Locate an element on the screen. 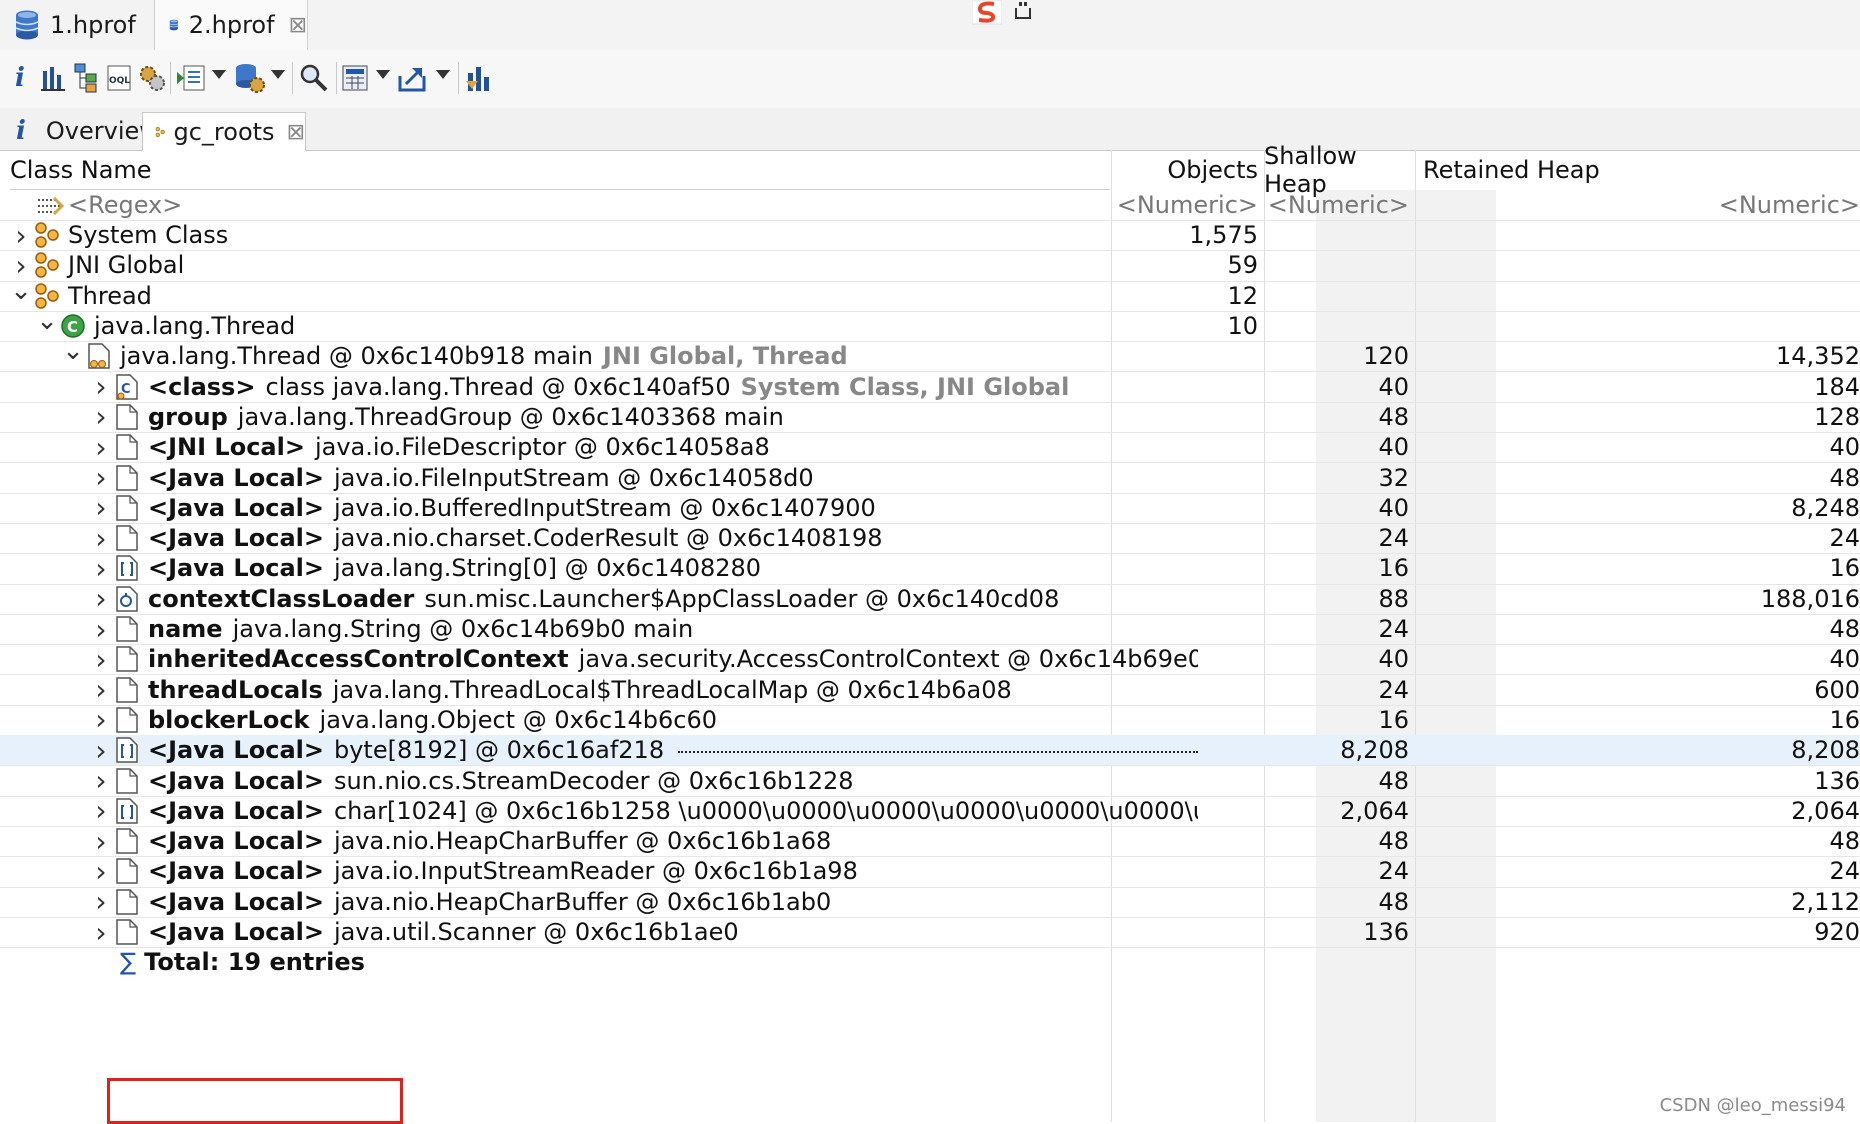 The image size is (1860, 1124). total-highlight-box is located at coordinates (255, 1101).